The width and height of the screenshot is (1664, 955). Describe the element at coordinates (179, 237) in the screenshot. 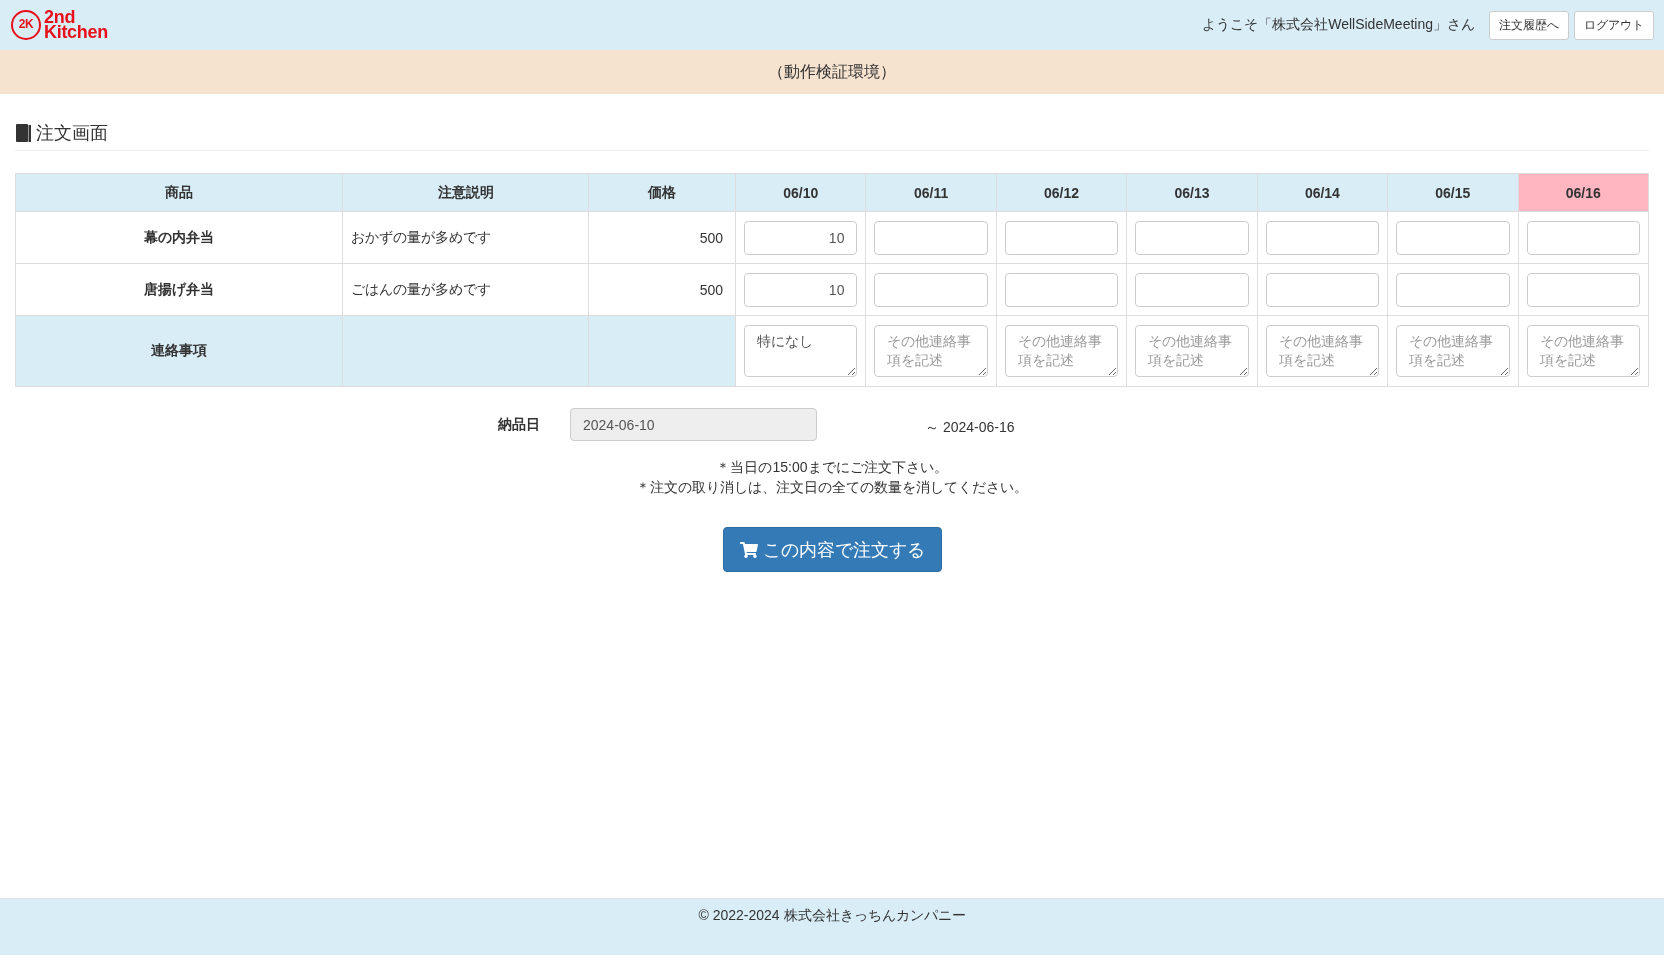

I see `product-cell: 幕の内弁当` at that location.